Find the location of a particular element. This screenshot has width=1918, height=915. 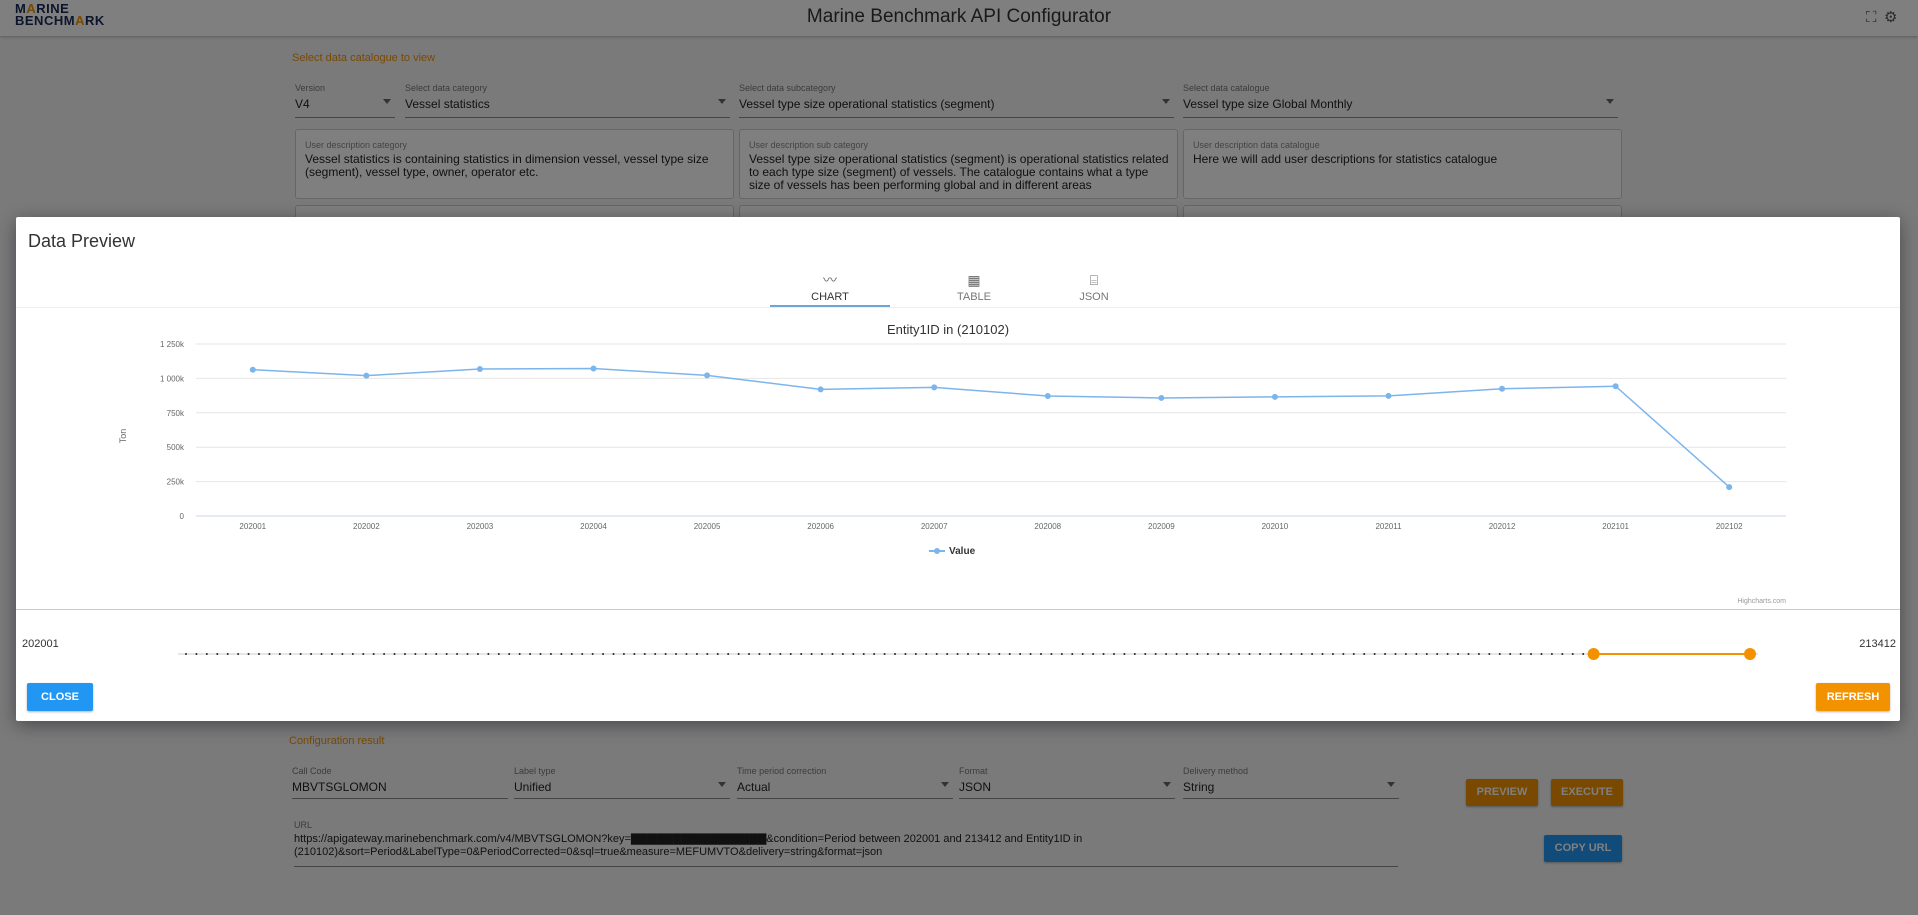

tab-json: ⌸ JSON is located at coordinates (1094, 288).